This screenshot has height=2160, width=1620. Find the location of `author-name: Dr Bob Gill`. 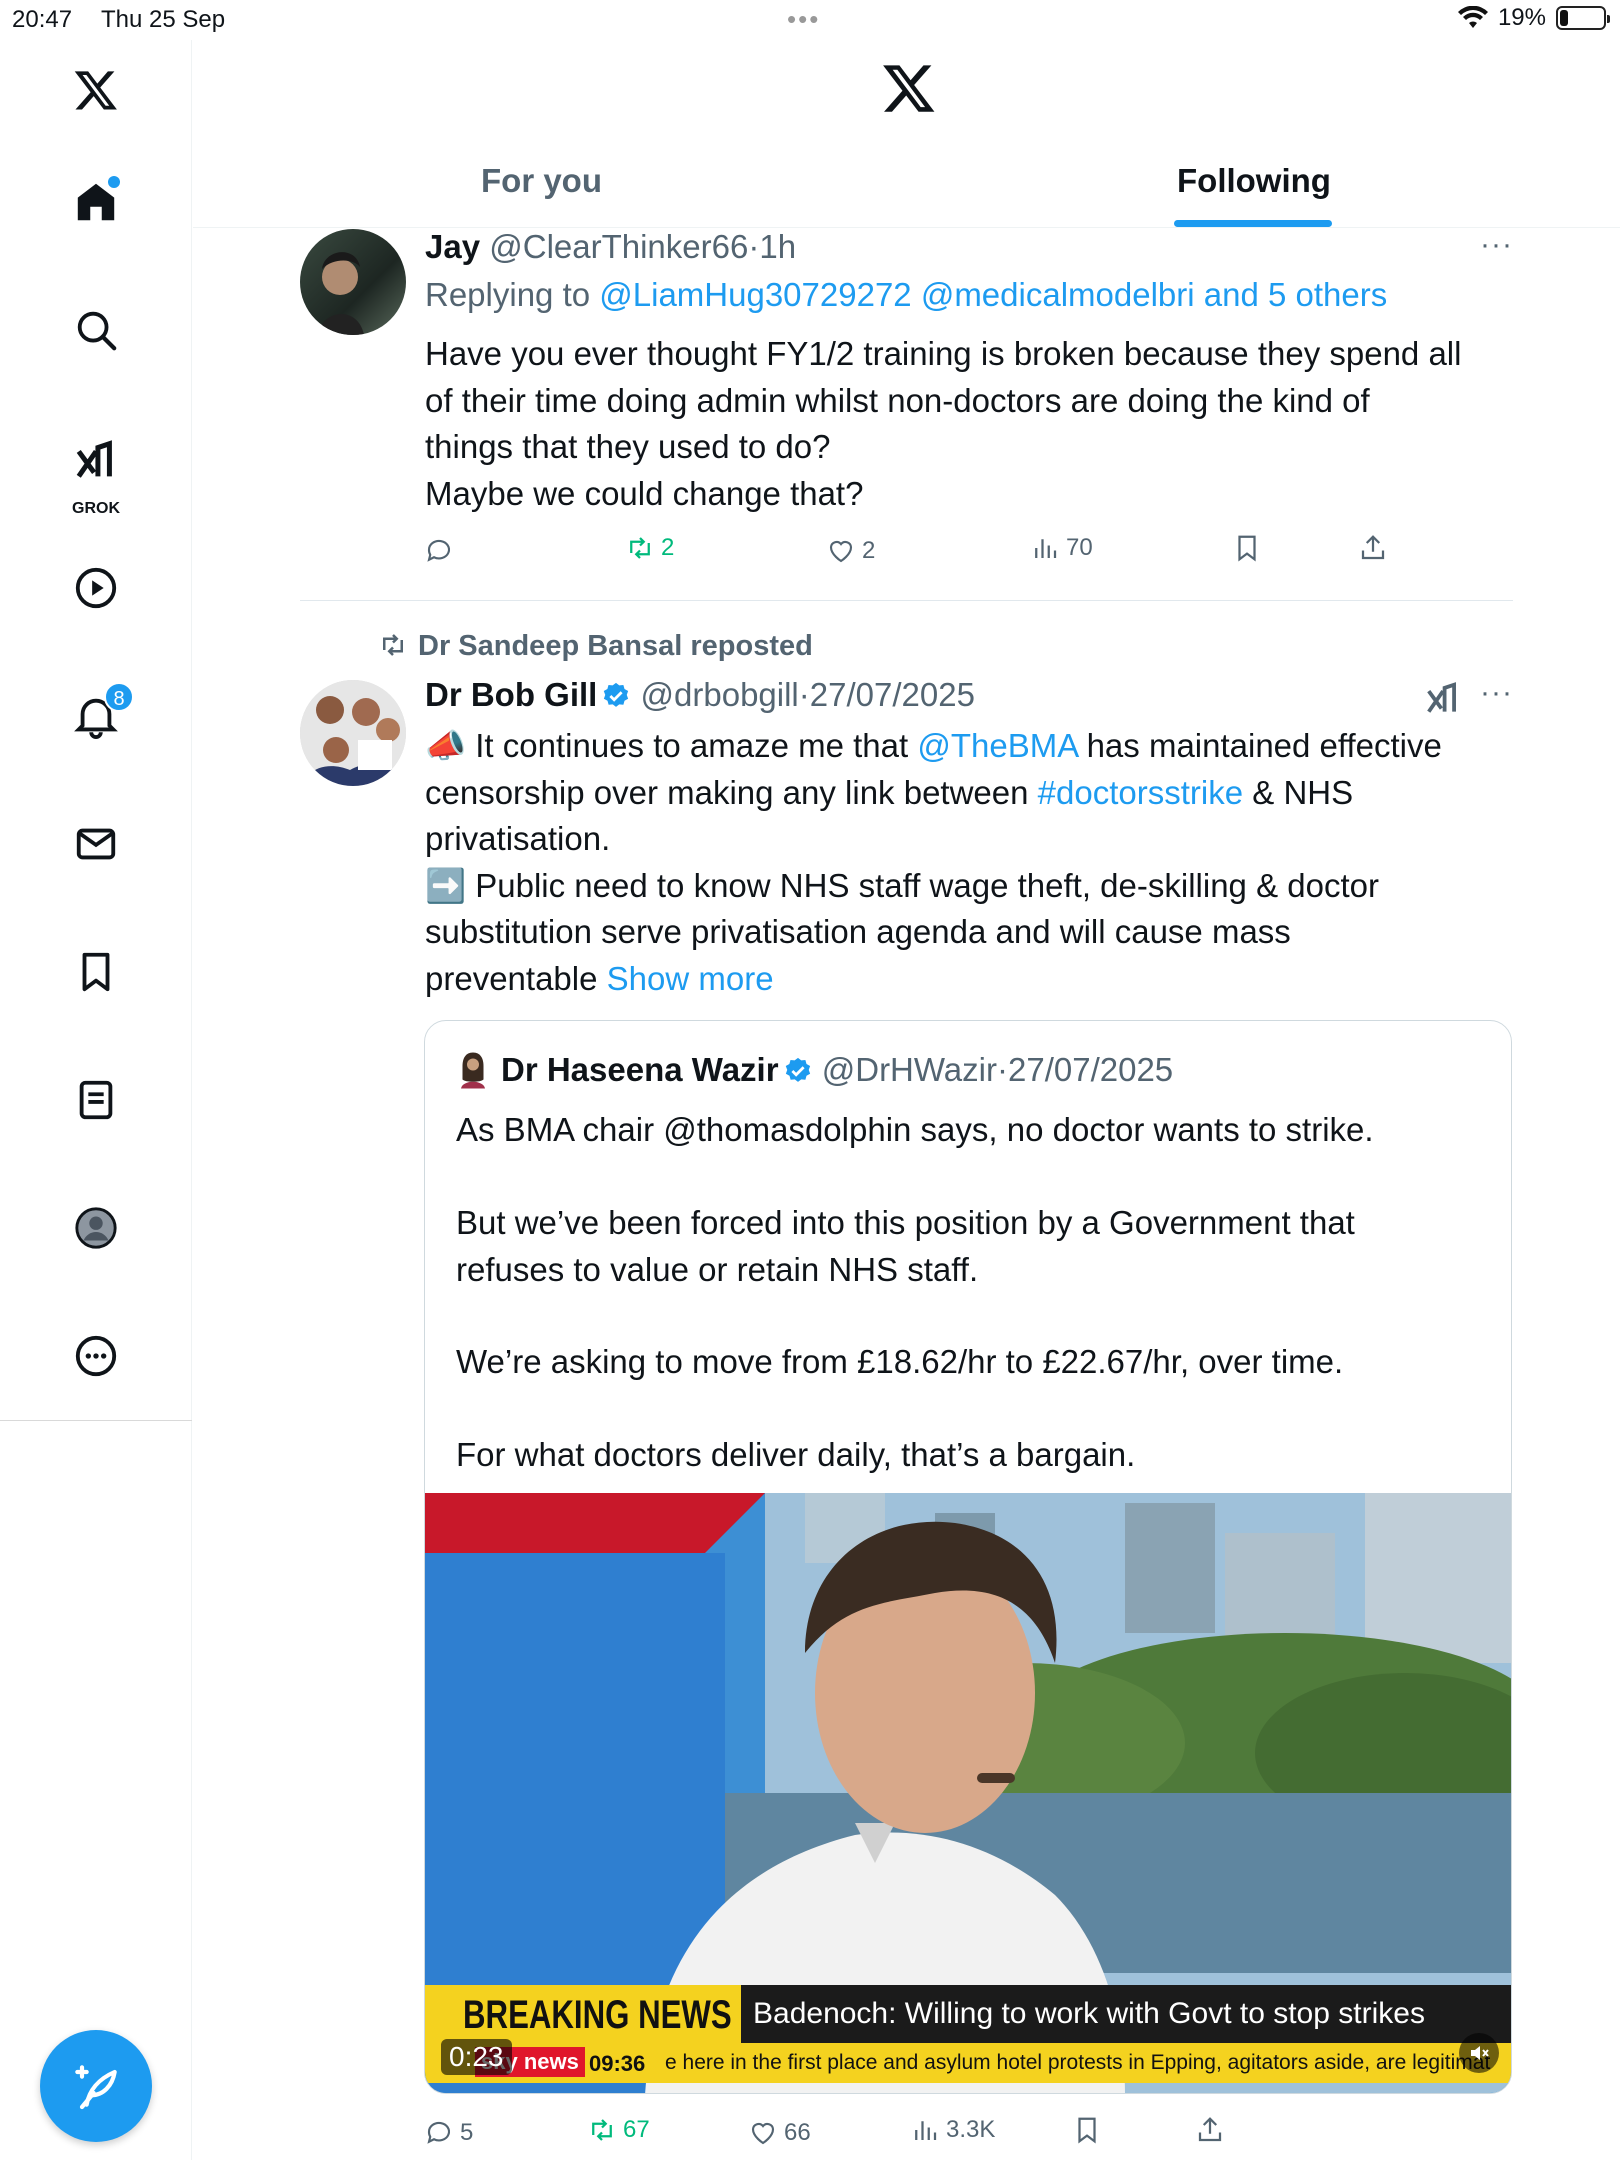

author-name: Dr Bob Gill is located at coordinates (511, 694).